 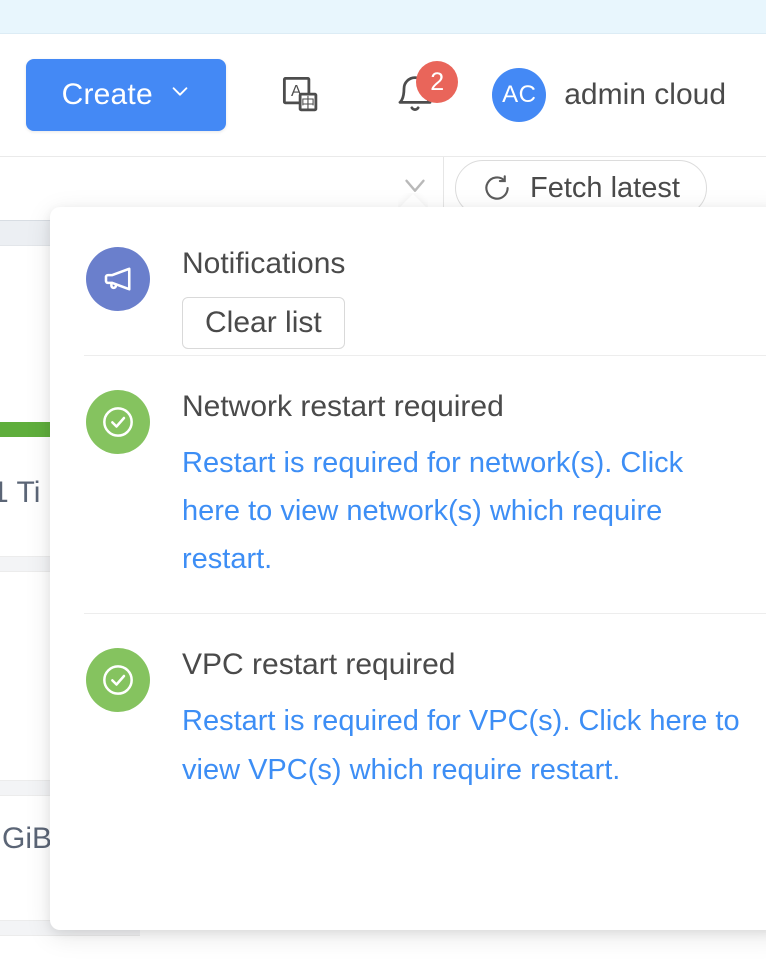 I want to click on create-button-label: Create, so click(x=107, y=94).